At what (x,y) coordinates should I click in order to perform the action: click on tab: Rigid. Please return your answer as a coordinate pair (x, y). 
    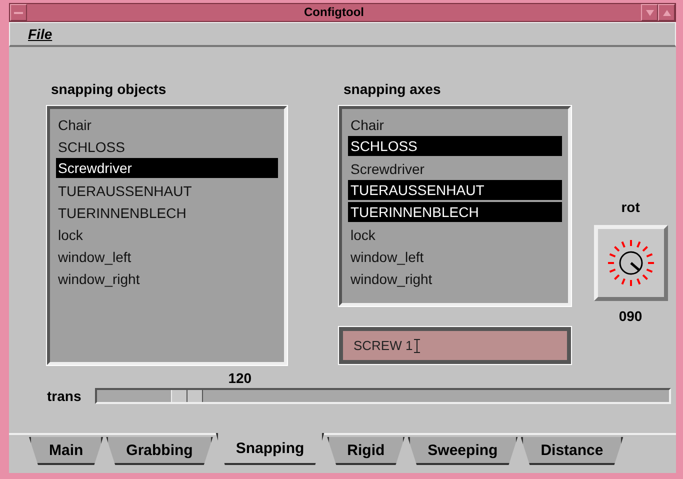
    Looking at the image, I should click on (366, 451).